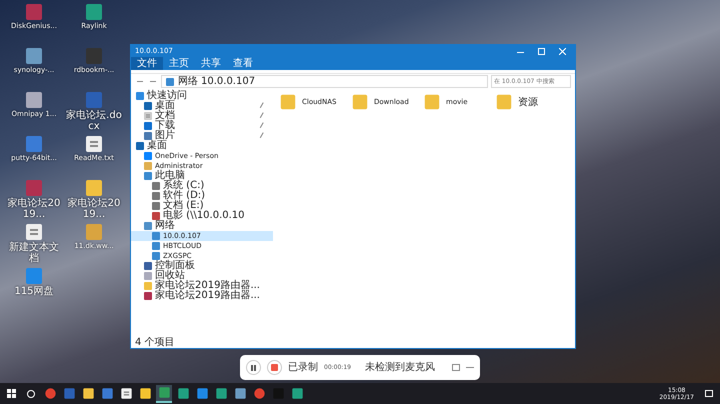  I want to click on breadcrumb-item: 网络, so click(188, 81).